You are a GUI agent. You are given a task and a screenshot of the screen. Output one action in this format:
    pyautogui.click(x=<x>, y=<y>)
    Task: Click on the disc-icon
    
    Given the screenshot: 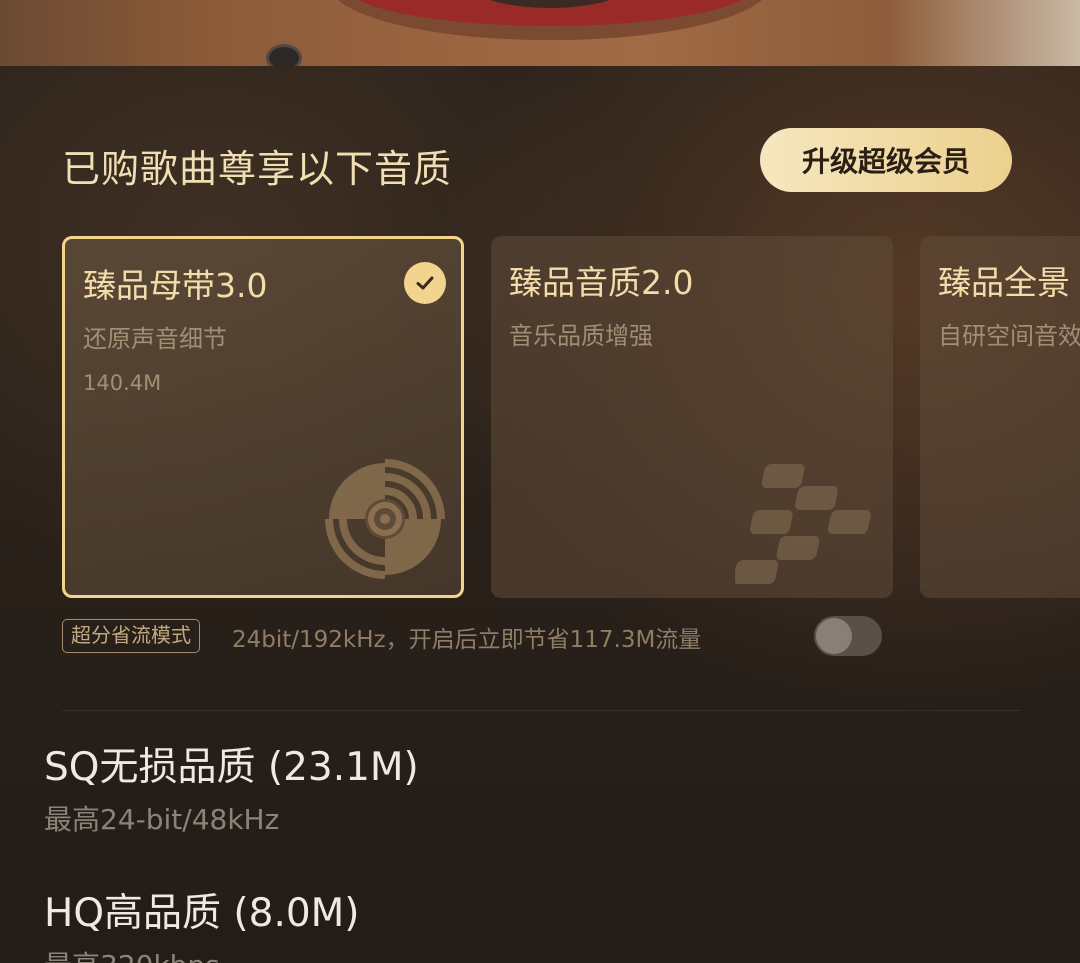 What is the action you would take?
    pyautogui.click(x=385, y=519)
    